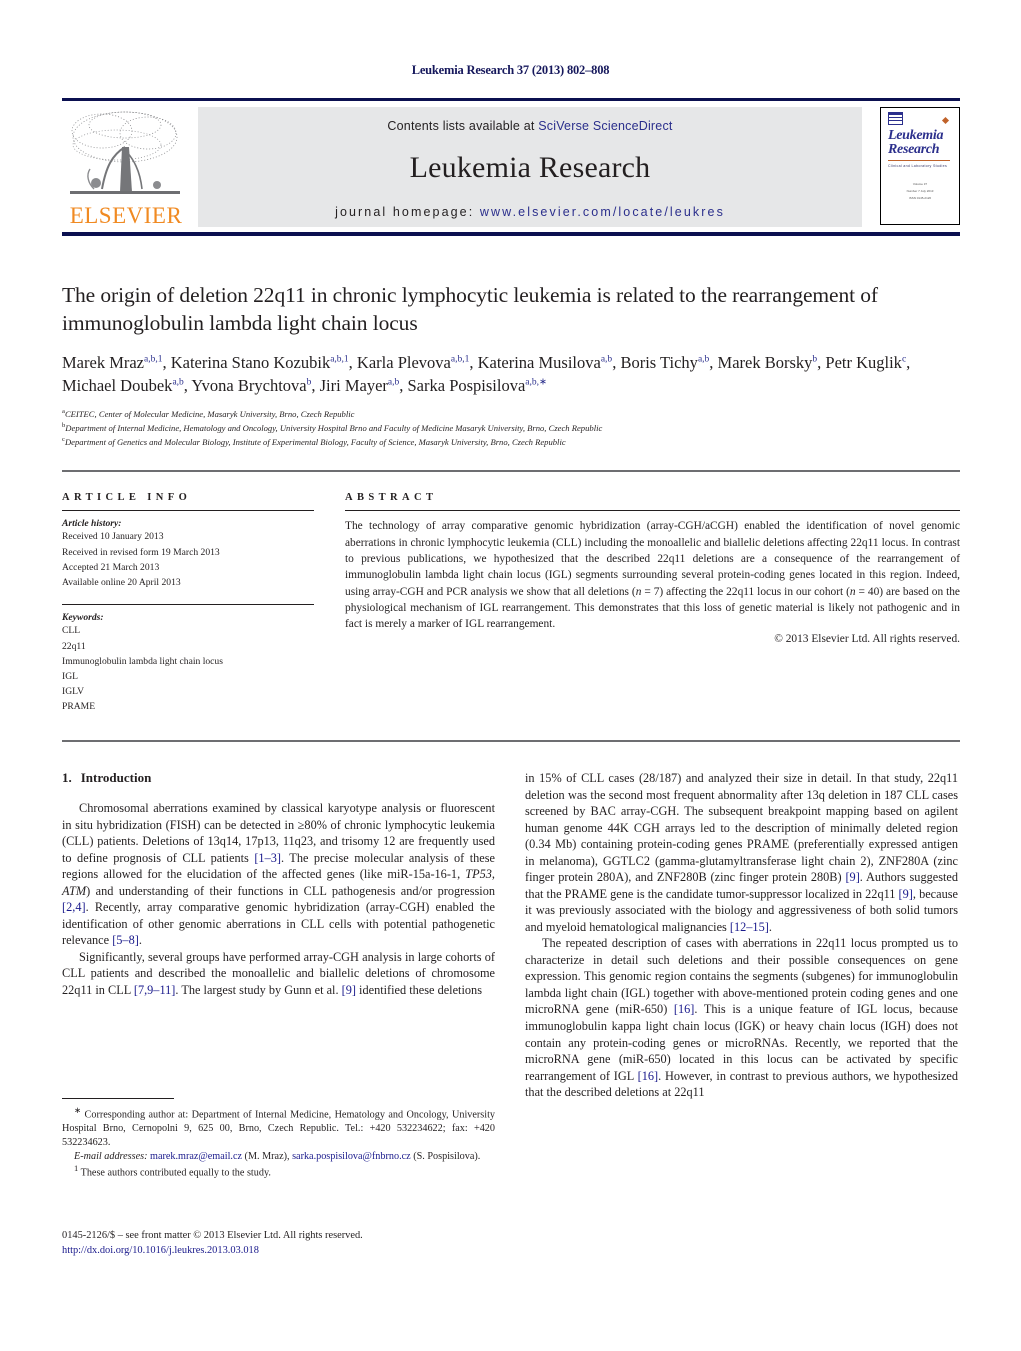 The height and width of the screenshot is (1351, 1021). What do you see at coordinates (71, 631) in the screenshot?
I see `keyword-item: CLL` at bounding box center [71, 631].